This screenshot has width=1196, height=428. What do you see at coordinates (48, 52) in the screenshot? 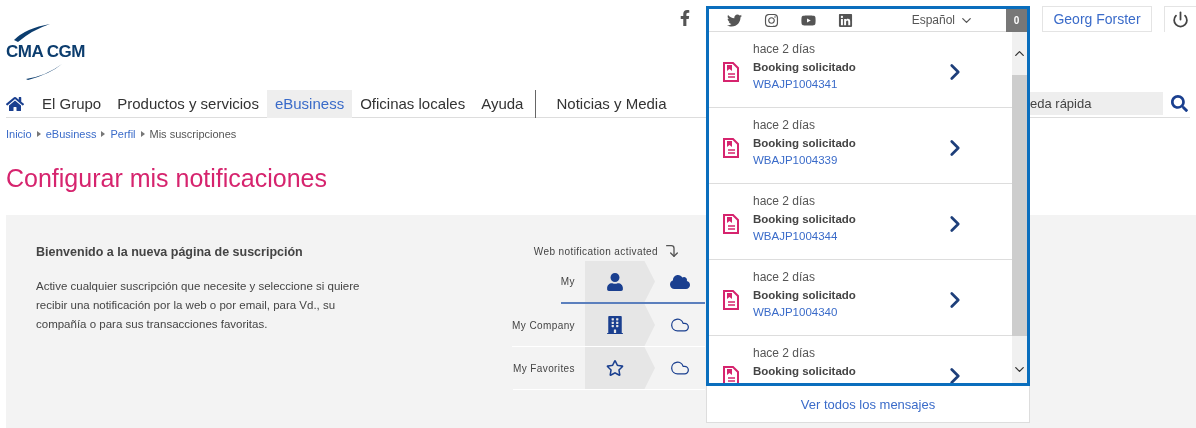
I see `logo: CMA CGM` at bounding box center [48, 52].